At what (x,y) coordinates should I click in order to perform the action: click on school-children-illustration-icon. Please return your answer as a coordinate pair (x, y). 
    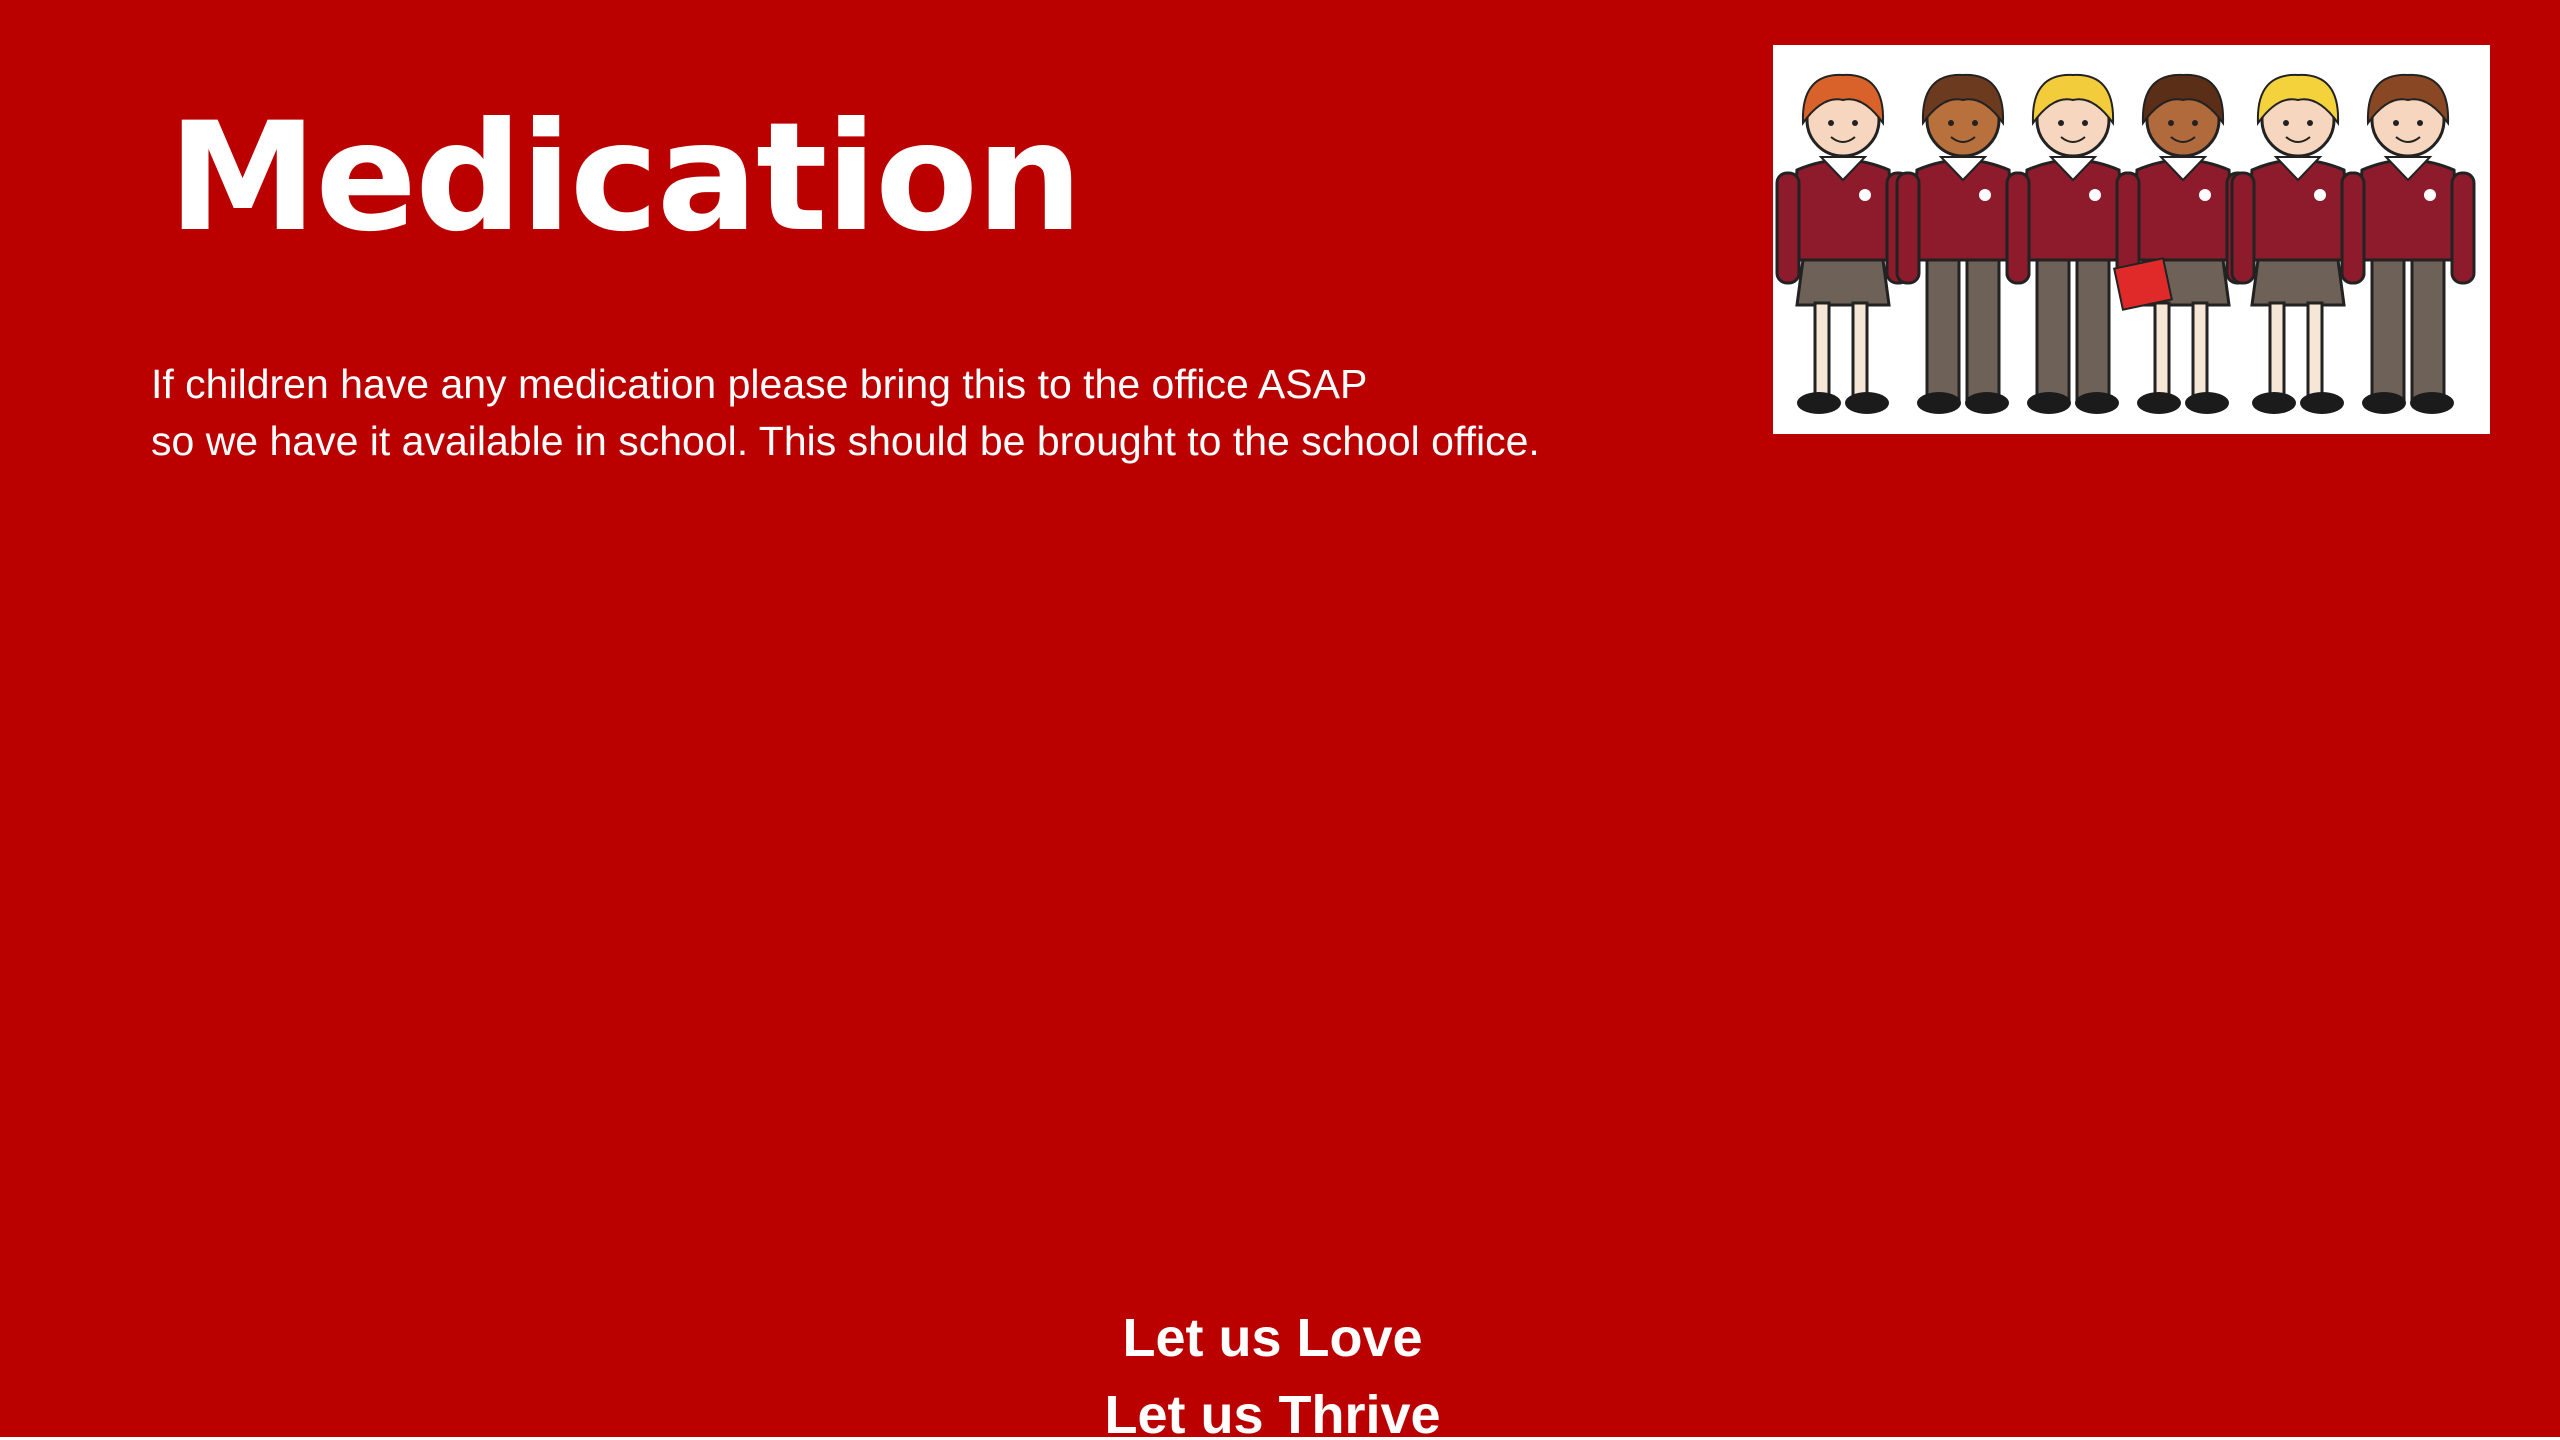
    Looking at the image, I should click on (2131, 239).